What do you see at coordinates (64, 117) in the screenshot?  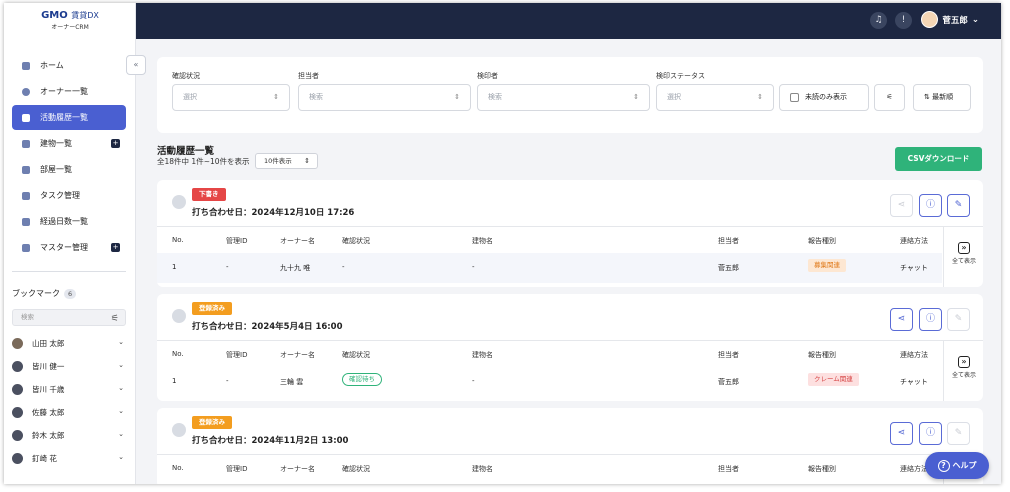 I see `sidebar-item-label: 活動履歴一覧` at bounding box center [64, 117].